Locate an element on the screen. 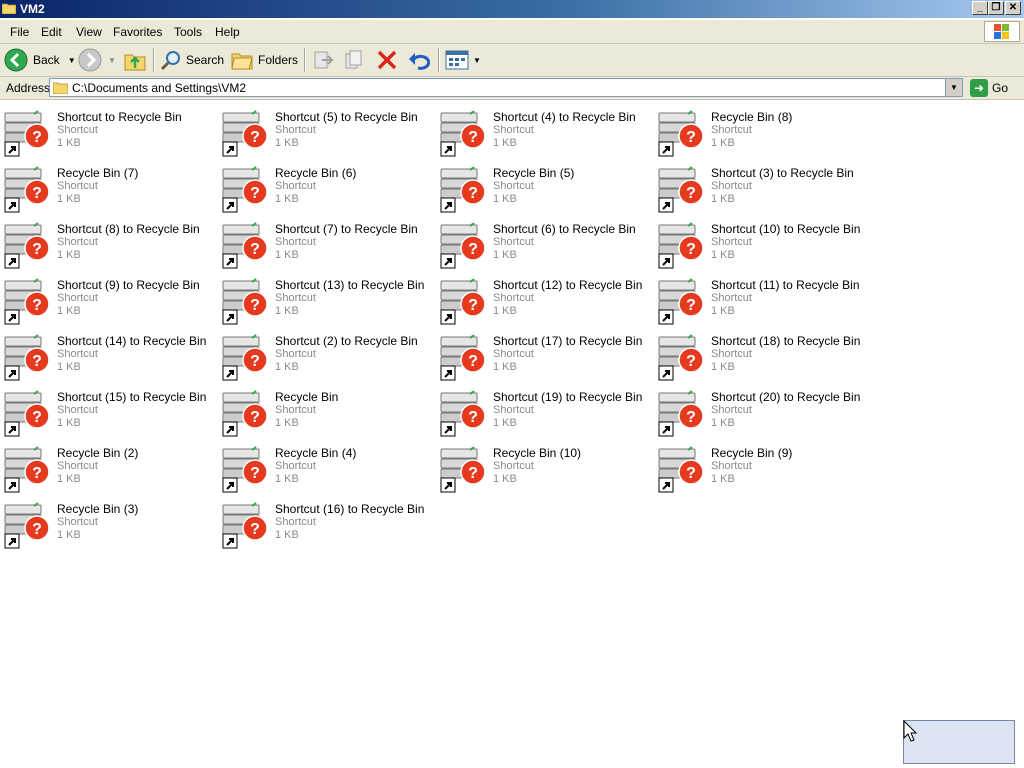 The image size is (1024, 768). copy-to-button is located at coordinates (354, 60).